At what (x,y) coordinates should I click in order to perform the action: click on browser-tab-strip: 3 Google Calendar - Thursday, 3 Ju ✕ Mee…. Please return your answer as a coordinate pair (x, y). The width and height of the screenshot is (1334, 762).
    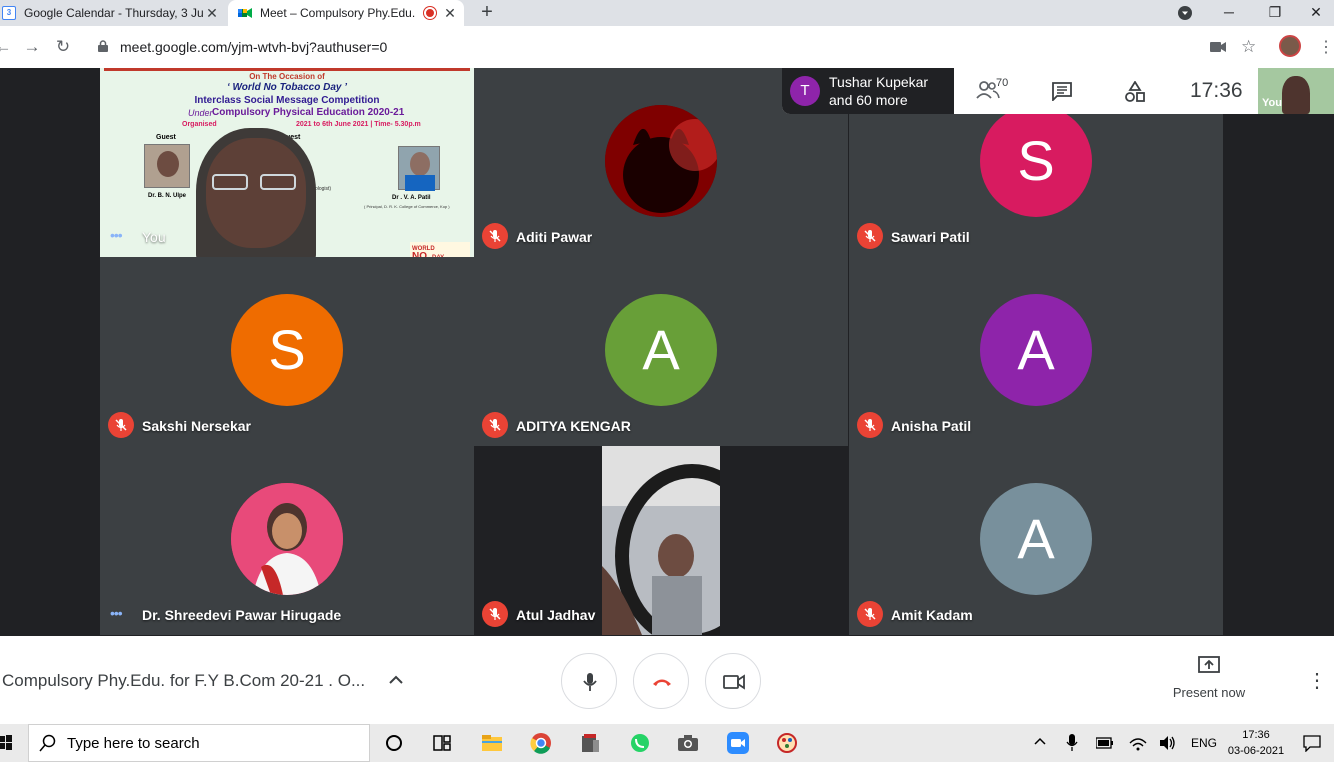
    Looking at the image, I should click on (667, 13).